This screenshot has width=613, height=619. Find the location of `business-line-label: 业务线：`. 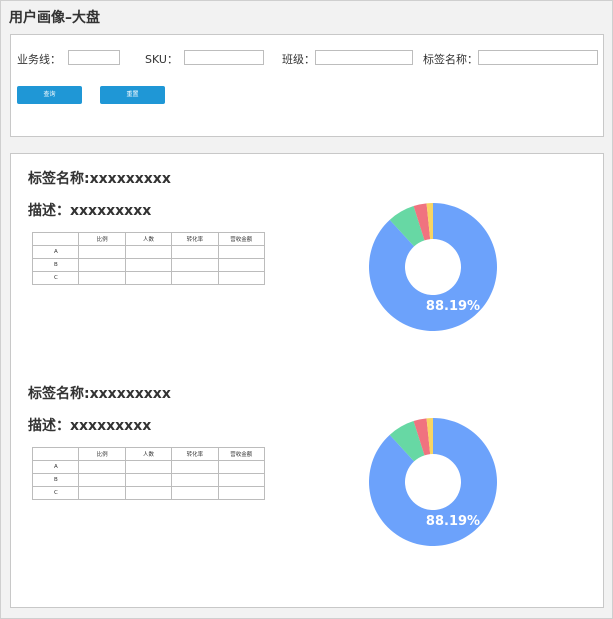

business-line-label: 业务线： is located at coordinates (39, 59).